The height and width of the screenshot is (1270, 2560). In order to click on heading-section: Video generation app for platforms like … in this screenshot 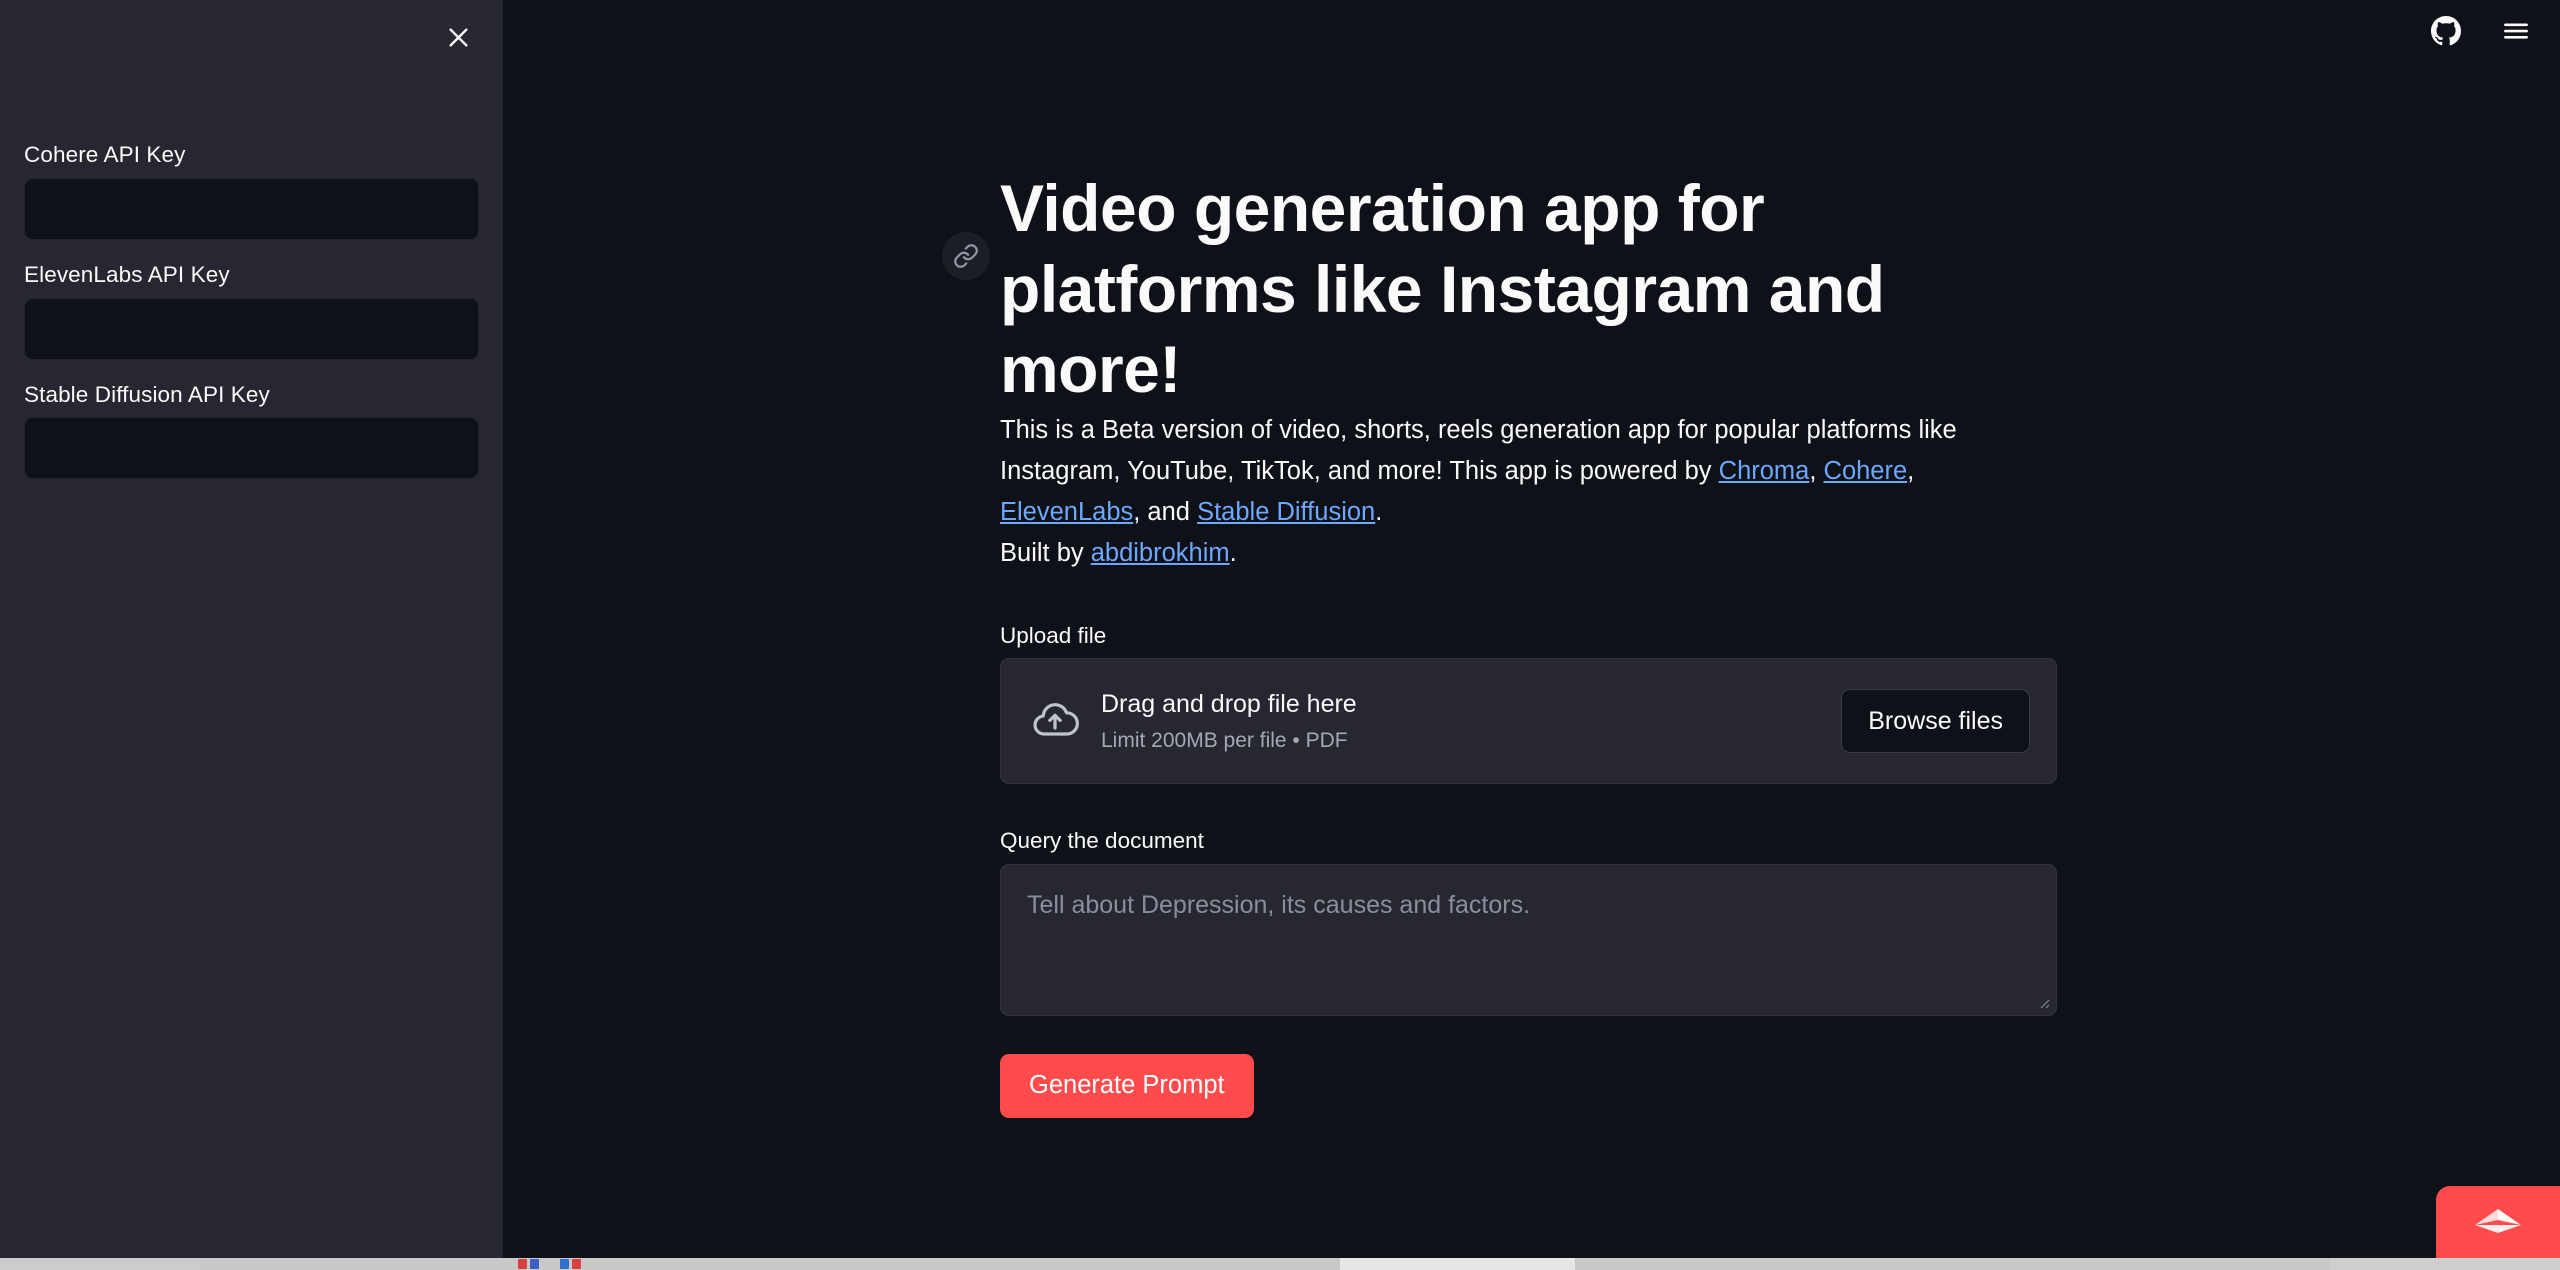, I will do `click(1499, 205)`.